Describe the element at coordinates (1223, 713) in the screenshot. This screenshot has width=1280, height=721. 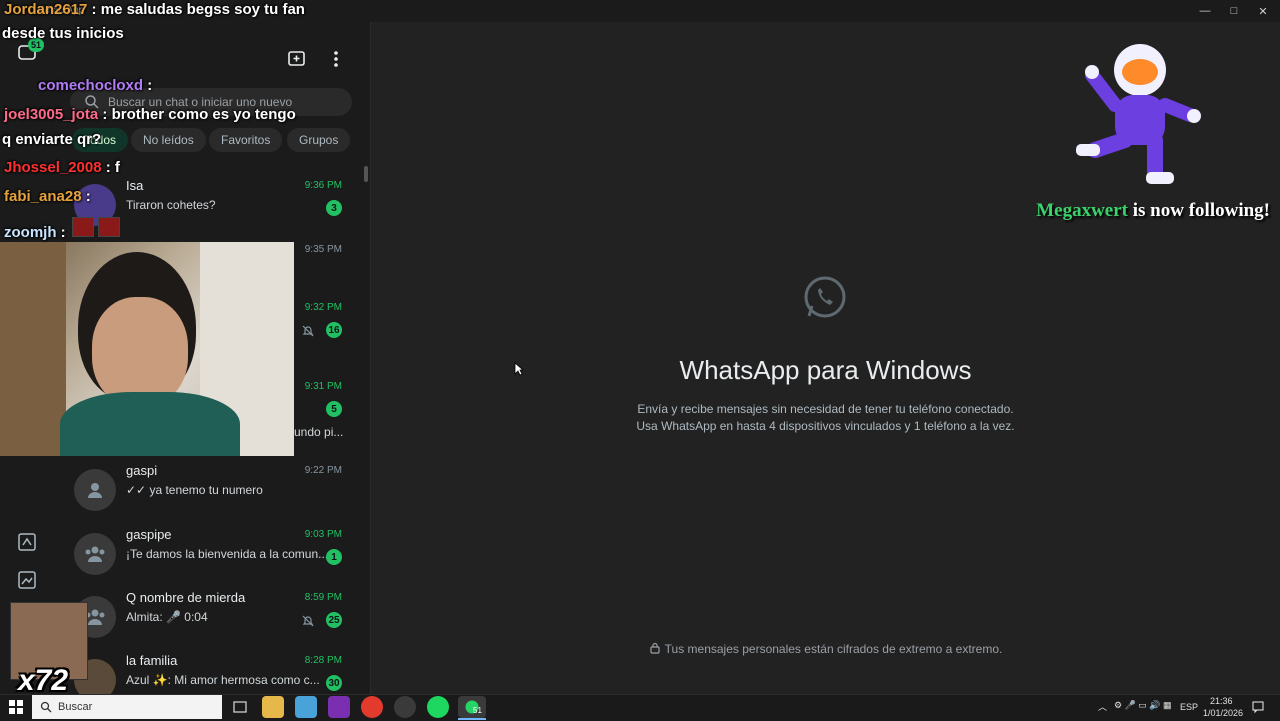
I see `clock-date: 1/01/2026` at that location.